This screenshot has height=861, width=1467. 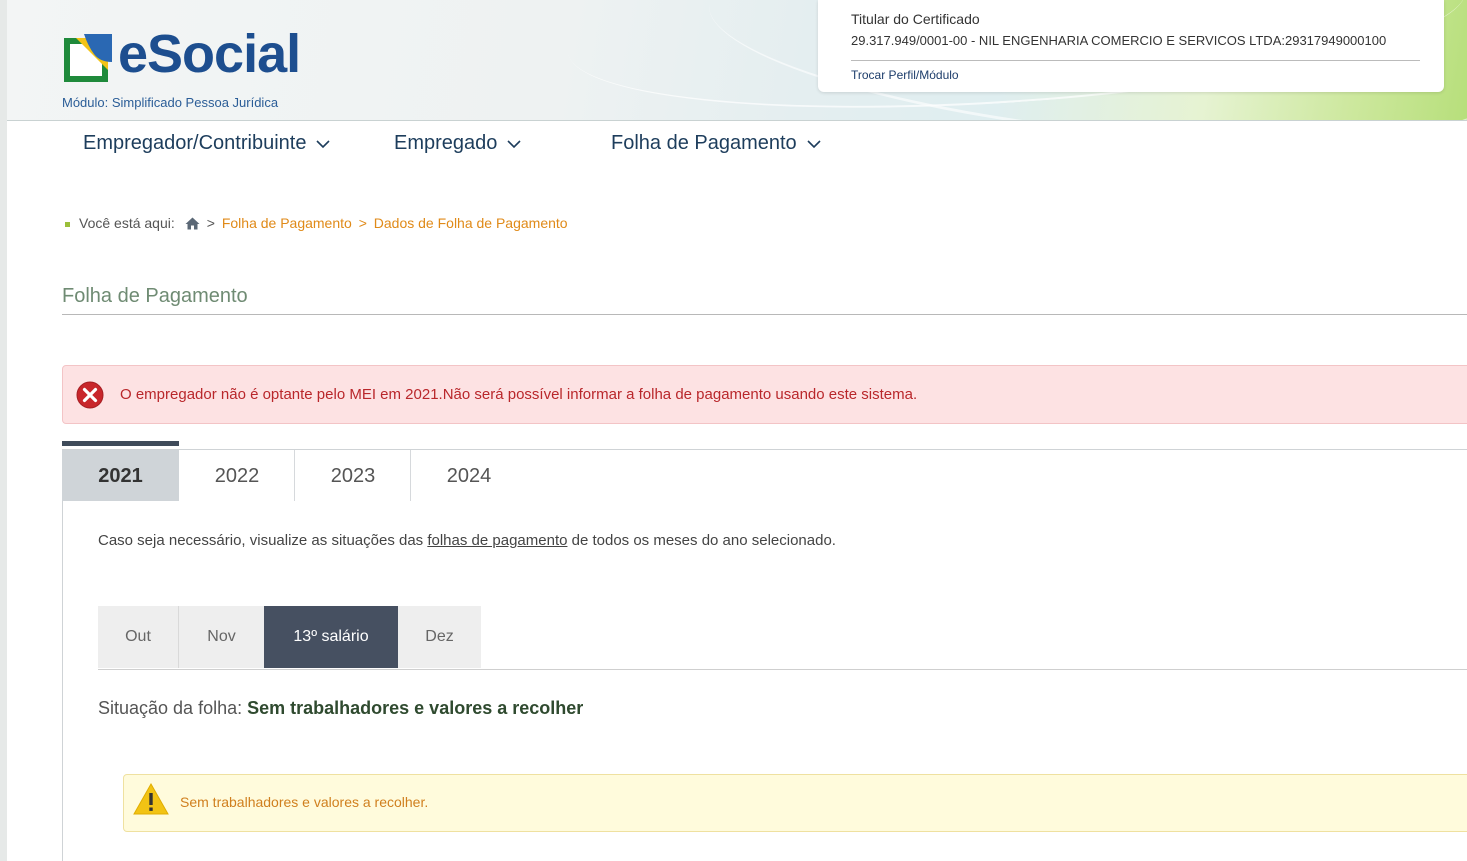 I want to click on nav-item-label: Empregador/Contribuinte, so click(x=195, y=143).